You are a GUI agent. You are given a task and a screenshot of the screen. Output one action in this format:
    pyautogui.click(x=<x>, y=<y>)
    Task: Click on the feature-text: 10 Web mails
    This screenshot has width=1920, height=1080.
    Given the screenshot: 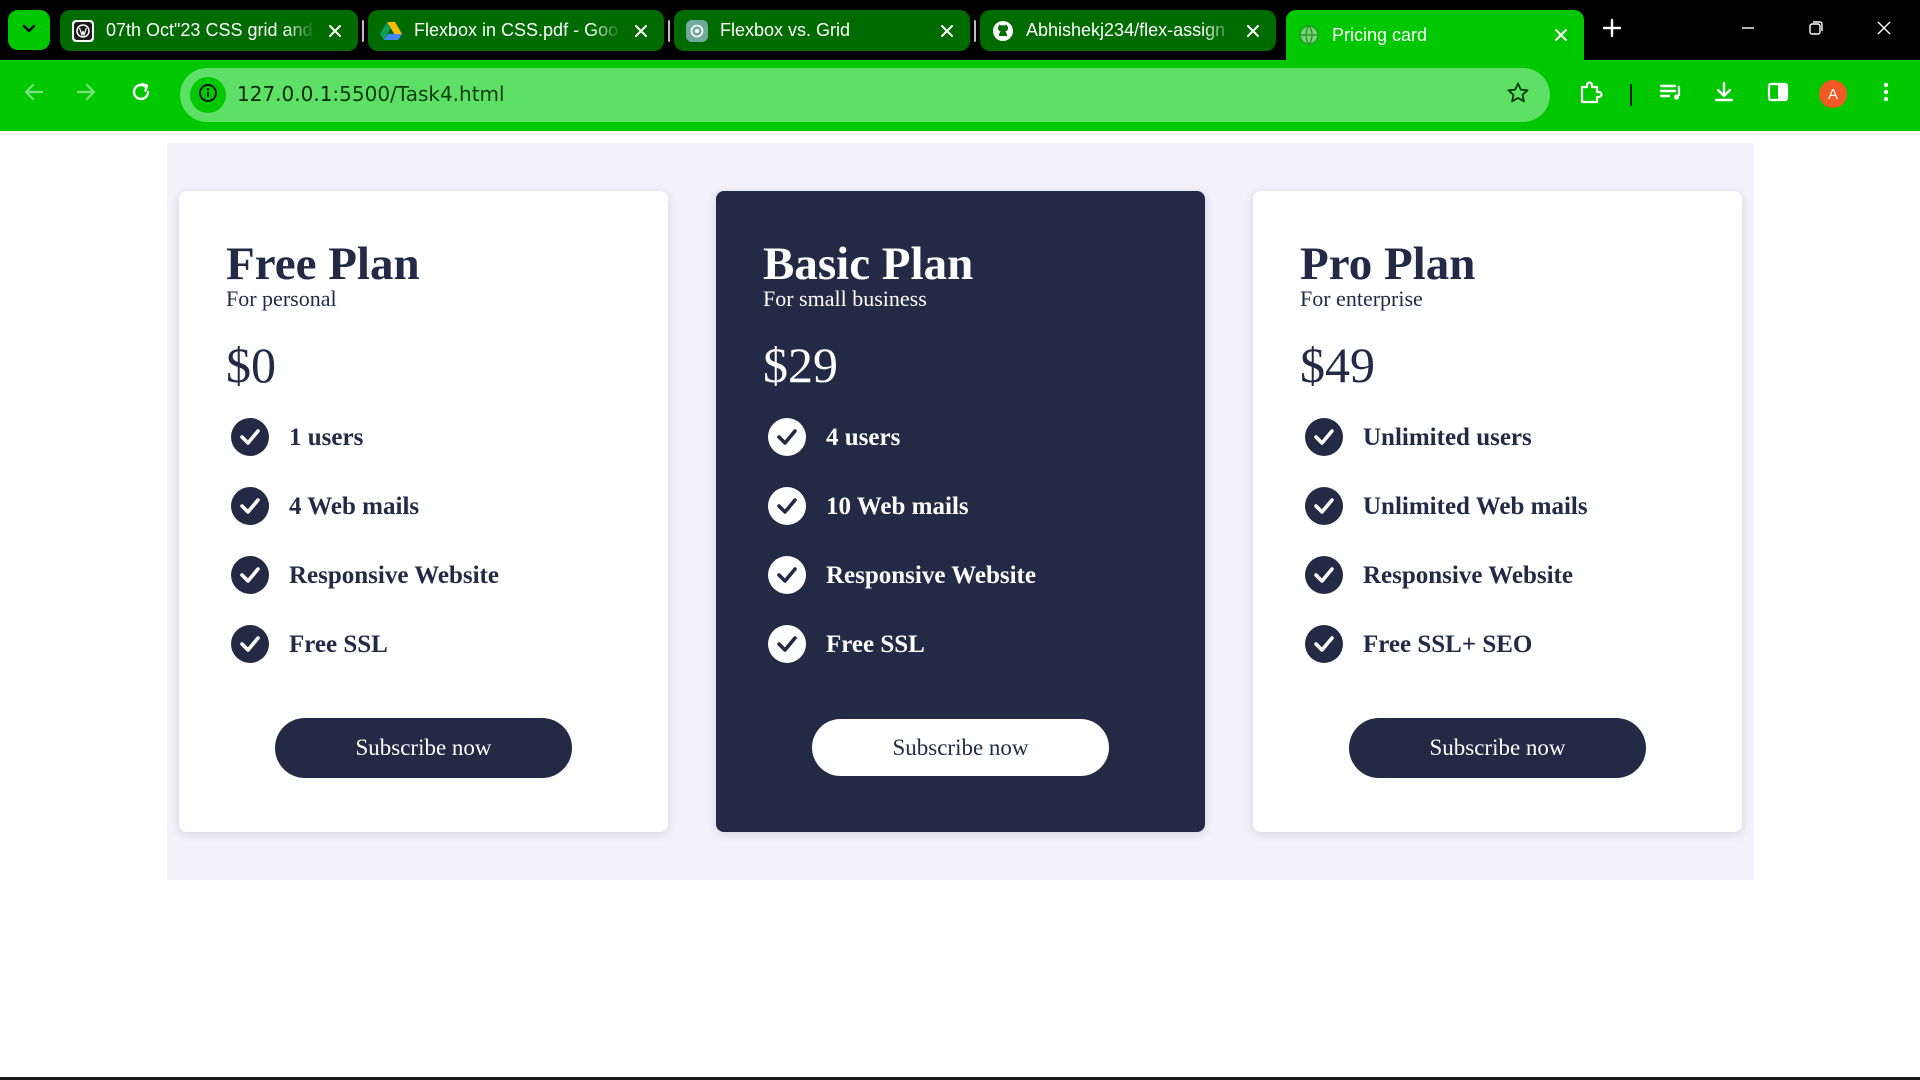 What is the action you would take?
    pyautogui.click(x=897, y=506)
    